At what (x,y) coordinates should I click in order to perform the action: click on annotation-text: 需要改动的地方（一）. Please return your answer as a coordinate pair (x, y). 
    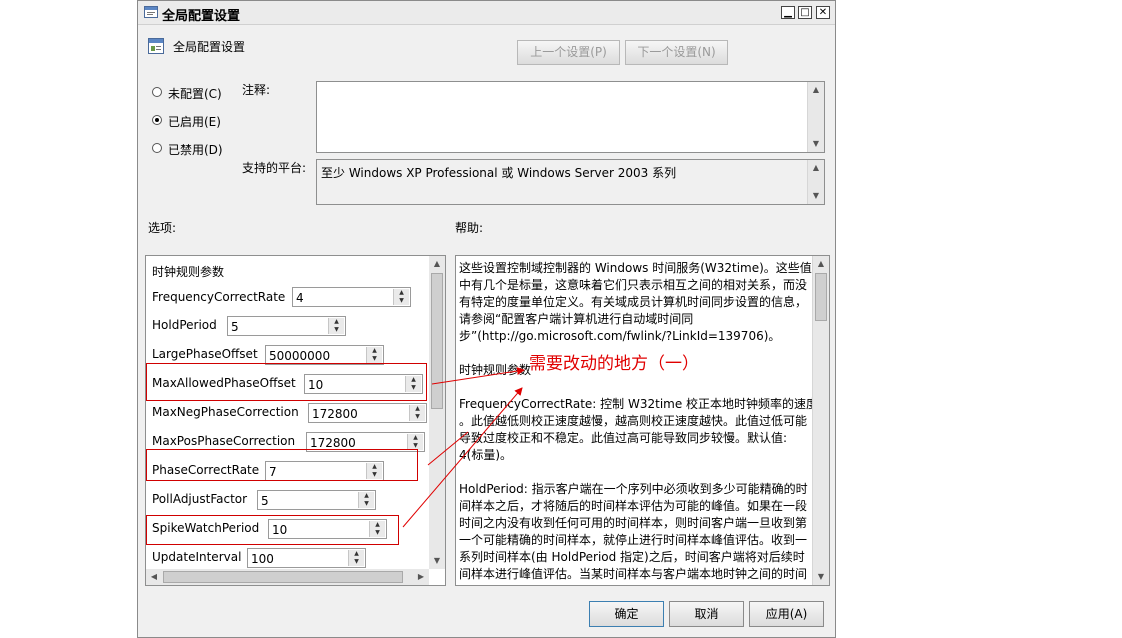
    Looking at the image, I should click on (614, 364).